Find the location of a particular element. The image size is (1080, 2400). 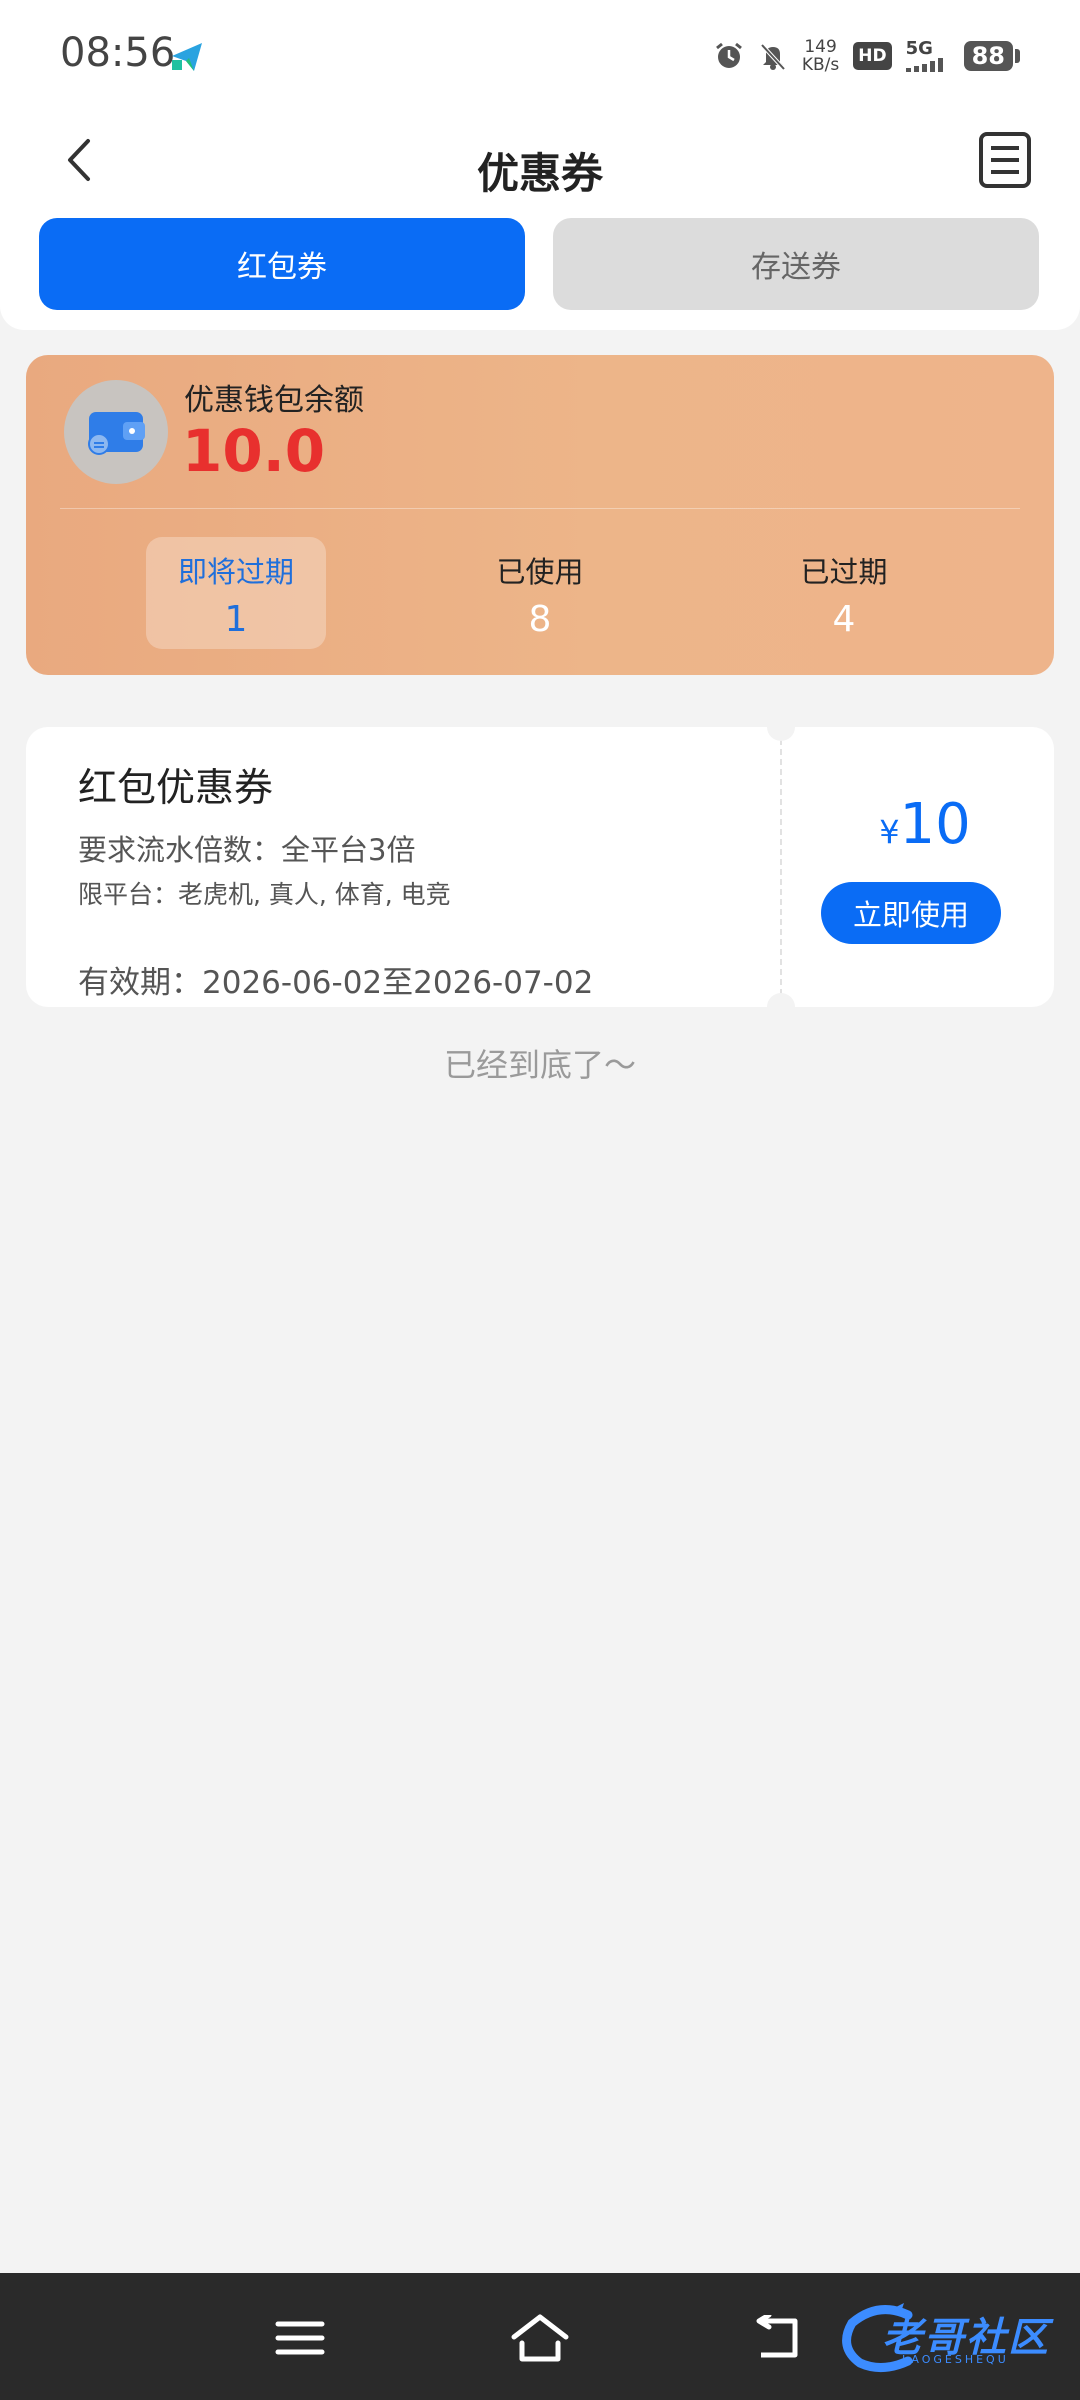

document-list-icon is located at coordinates (1005, 160).